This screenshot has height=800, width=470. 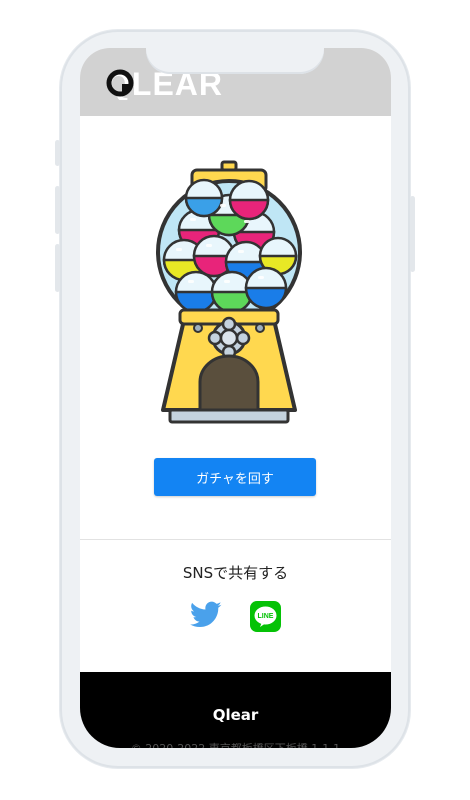 I want to click on footer-title: Qlear, so click(x=235, y=715).